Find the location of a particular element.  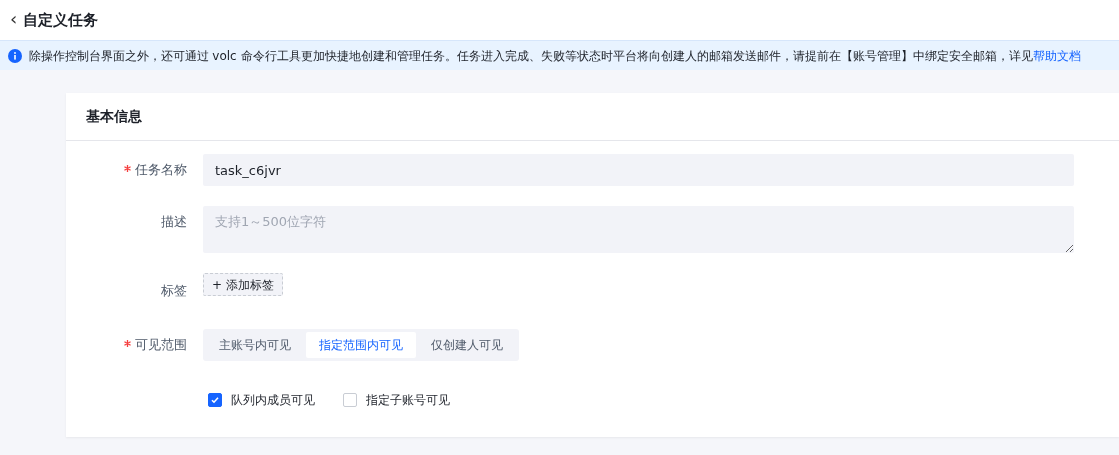

name-field: task_c6jvr is located at coordinates (638, 170).